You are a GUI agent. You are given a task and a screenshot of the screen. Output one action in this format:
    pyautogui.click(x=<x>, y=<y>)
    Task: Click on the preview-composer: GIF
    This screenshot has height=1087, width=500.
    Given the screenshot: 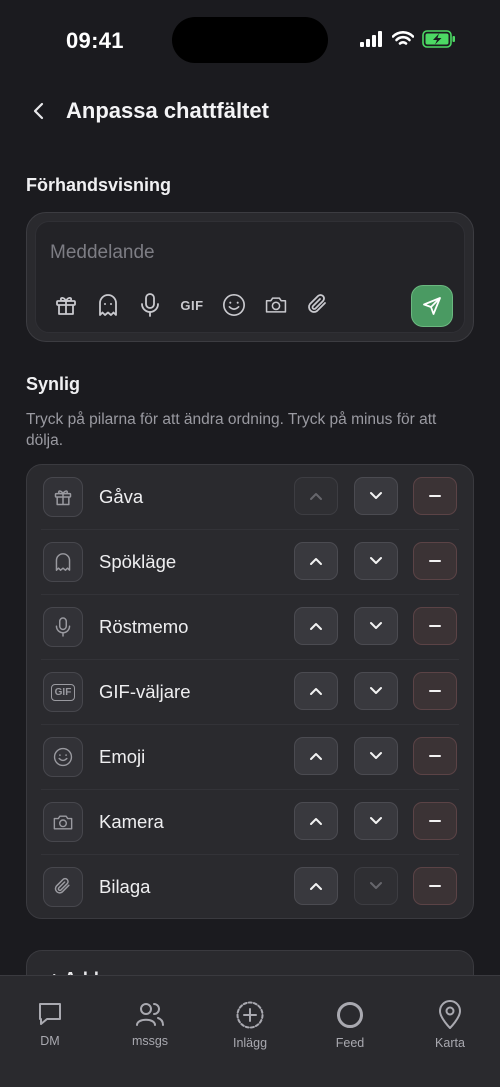 What is the action you would take?
    pyautogui.click(x=250, y=277)
    